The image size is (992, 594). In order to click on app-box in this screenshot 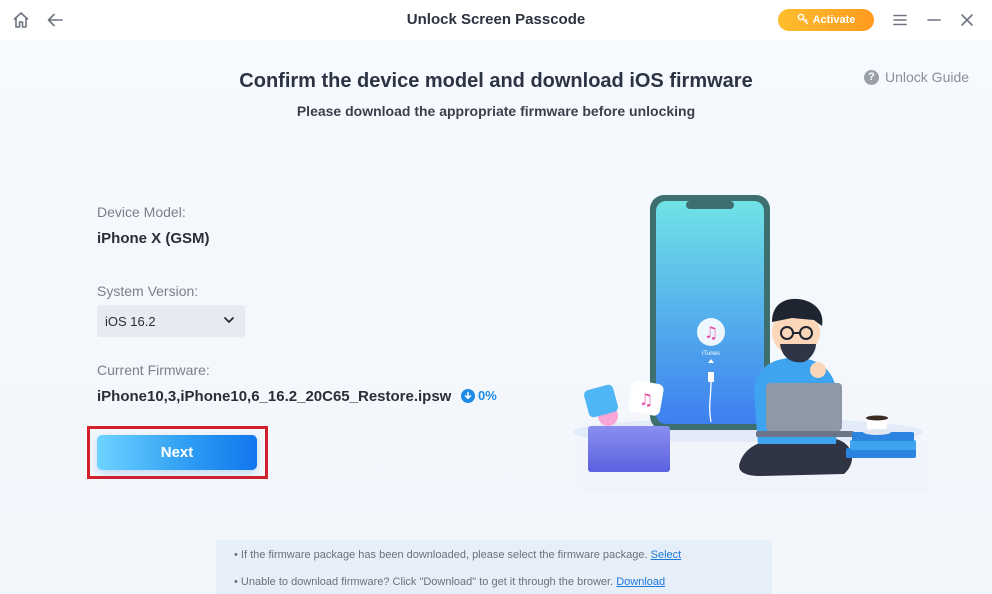, I will do `click(629, 449)`.